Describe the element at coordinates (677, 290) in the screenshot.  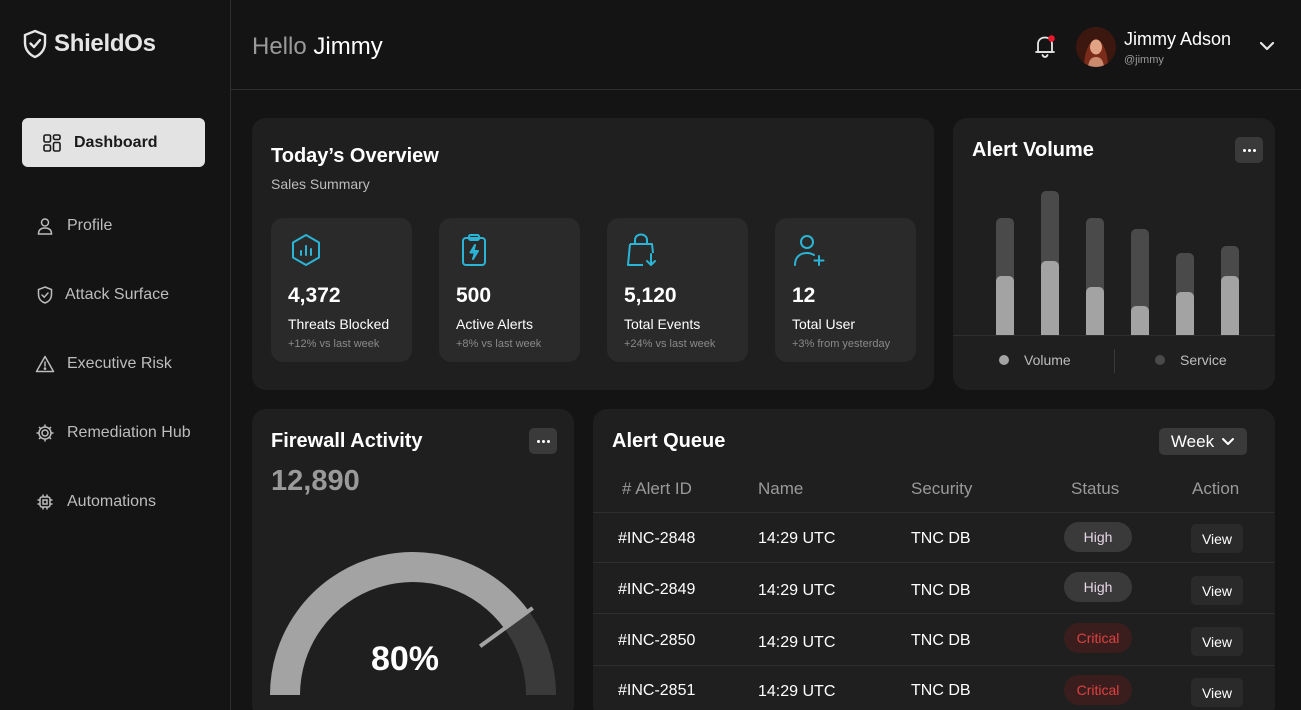
I see `stat-card-total-events: 5,120 Total Events +24% vs last week` at that location.